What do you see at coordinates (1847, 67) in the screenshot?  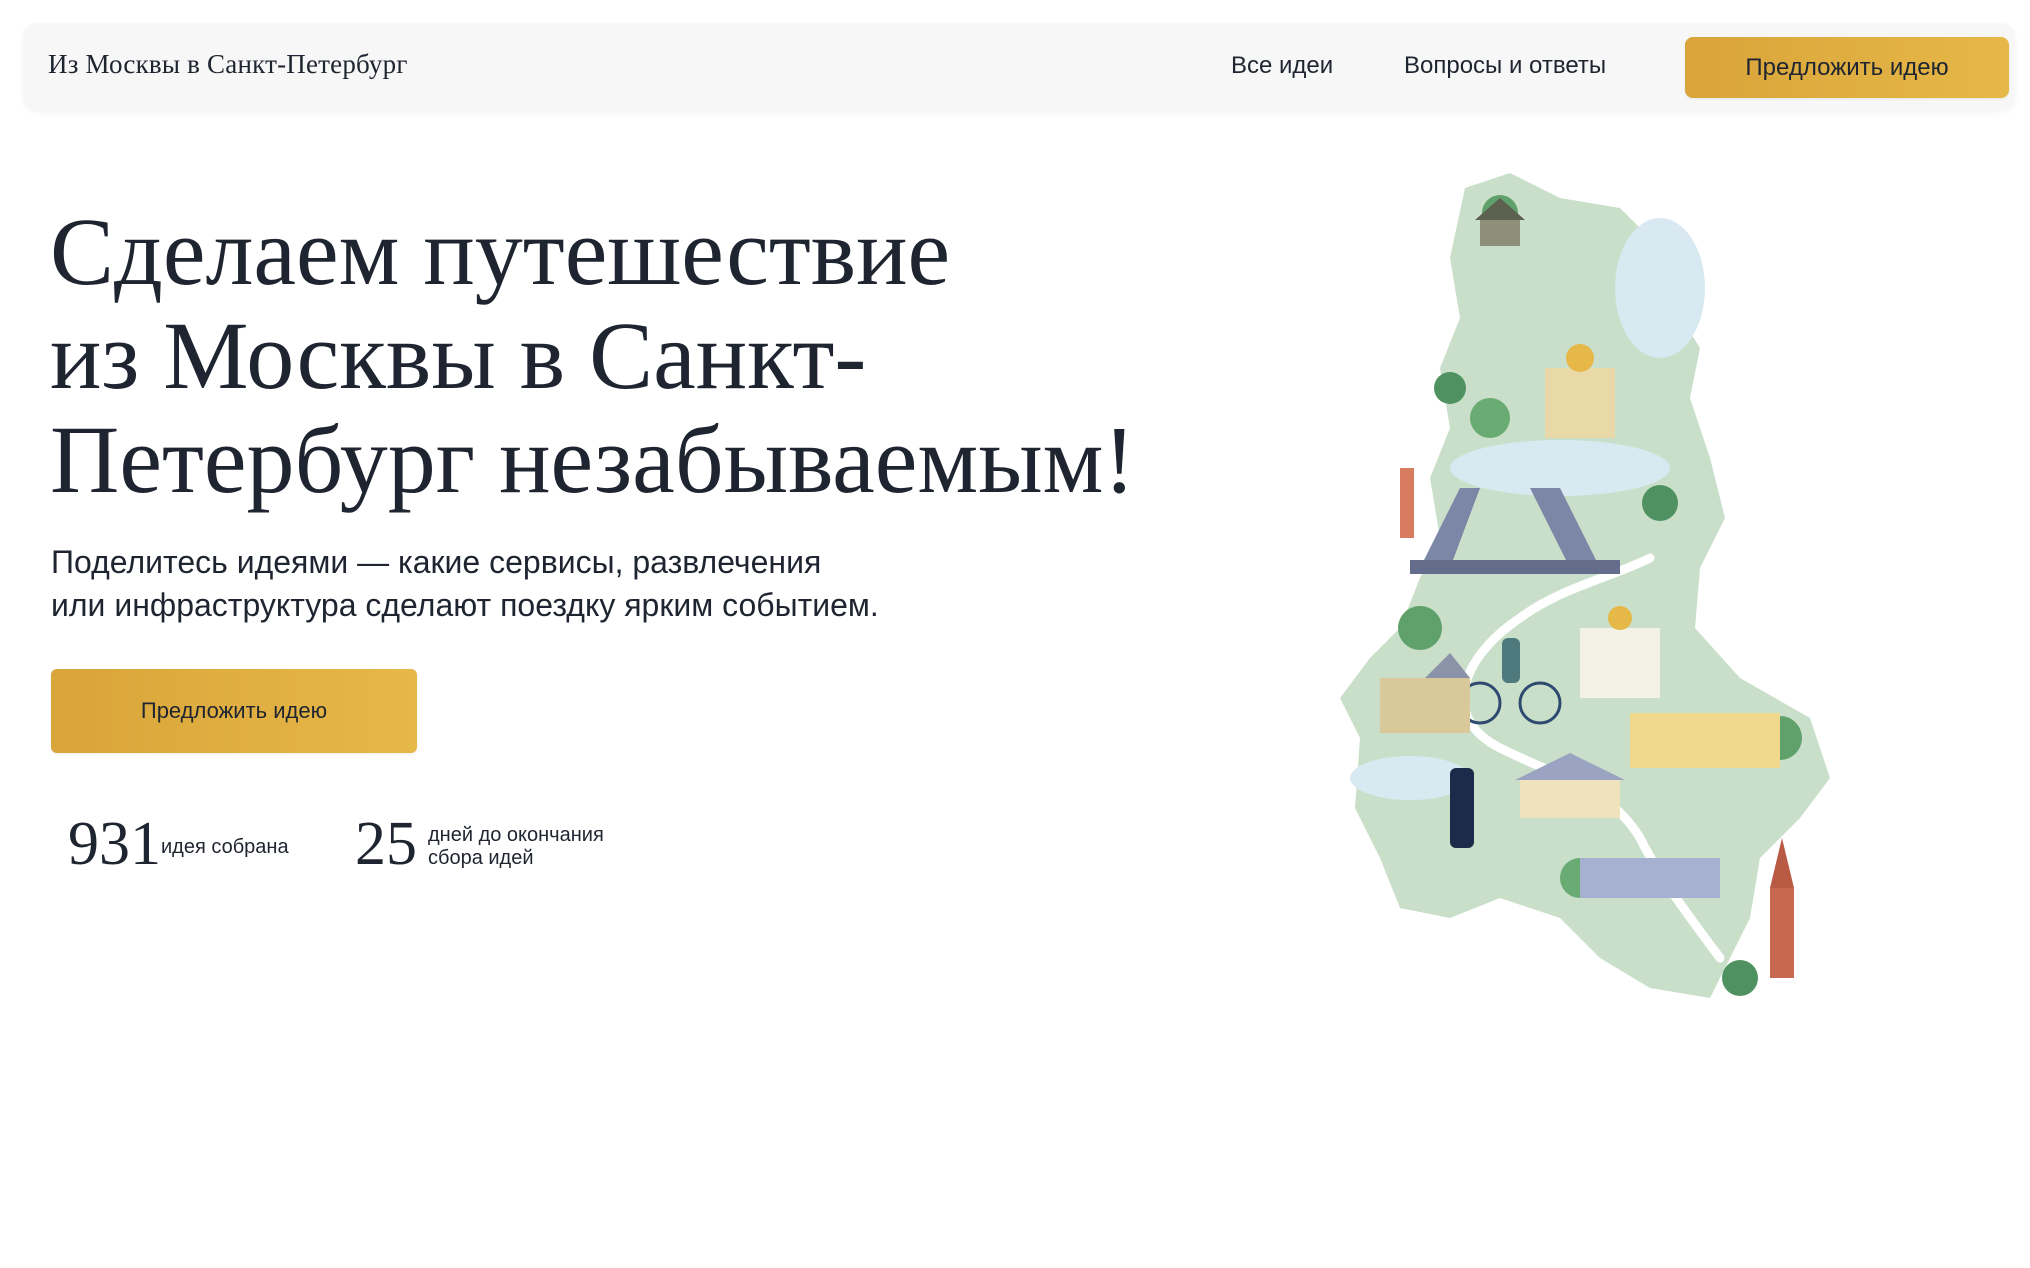 I see `header-suggest-idea-button: Предложить идею` at bounding box center [1847, 67].